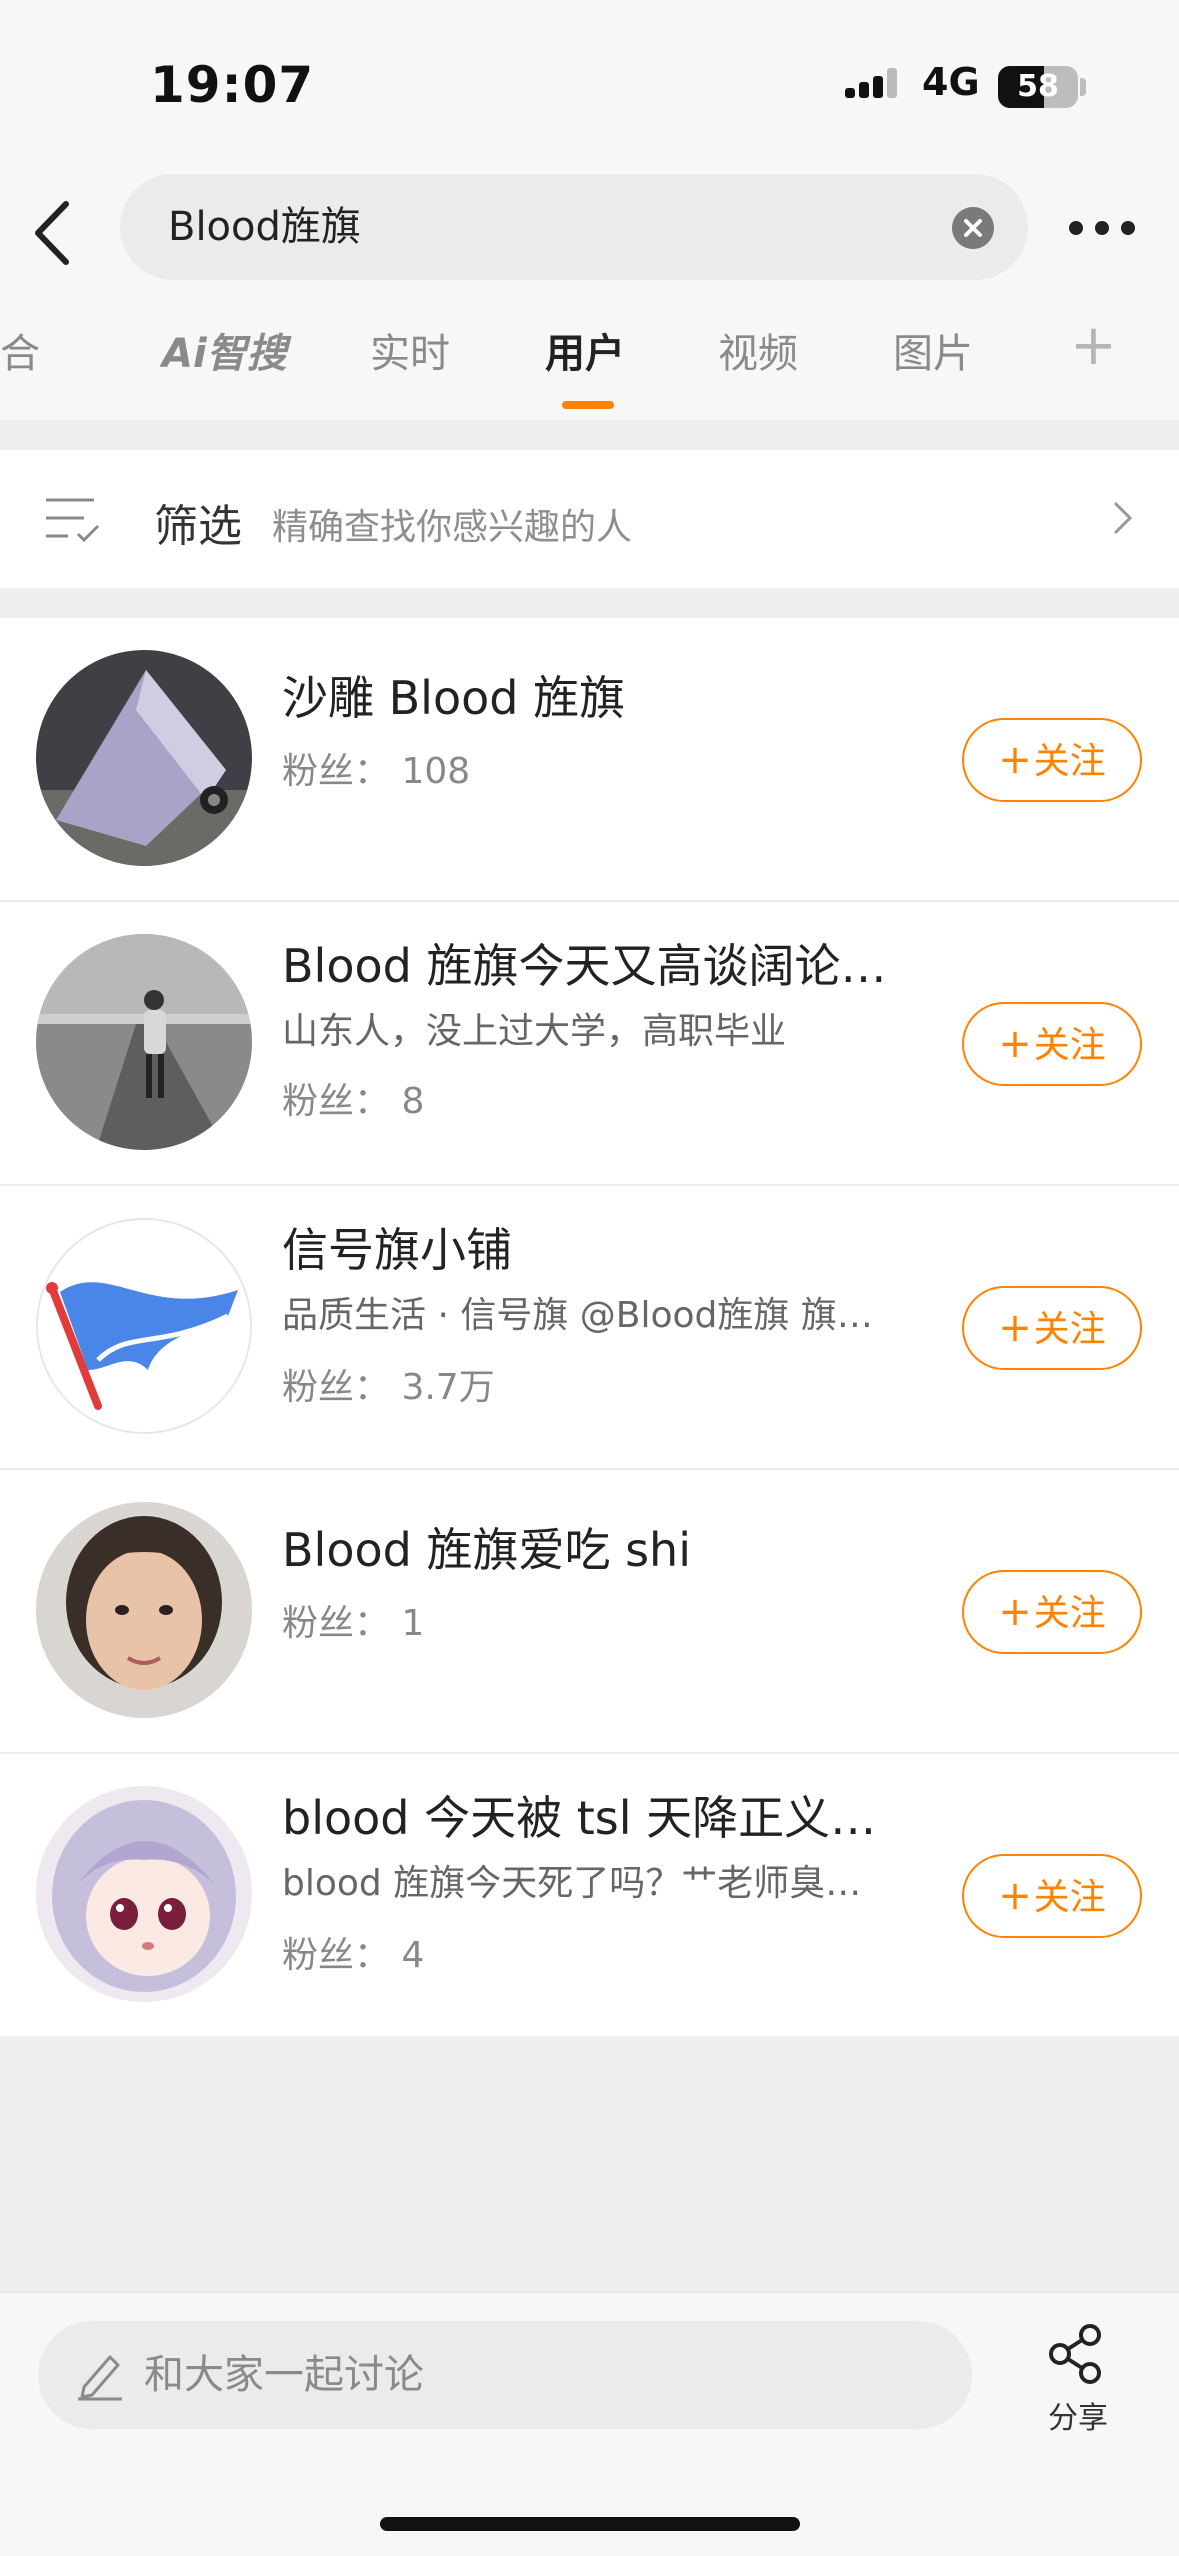 The width and height of the screenshot is (1179, 2556). What do you see at coordinates (574, 227) in the screenshot?
I see `search-input: Blood旌旗` at bounding box center [574, 227].